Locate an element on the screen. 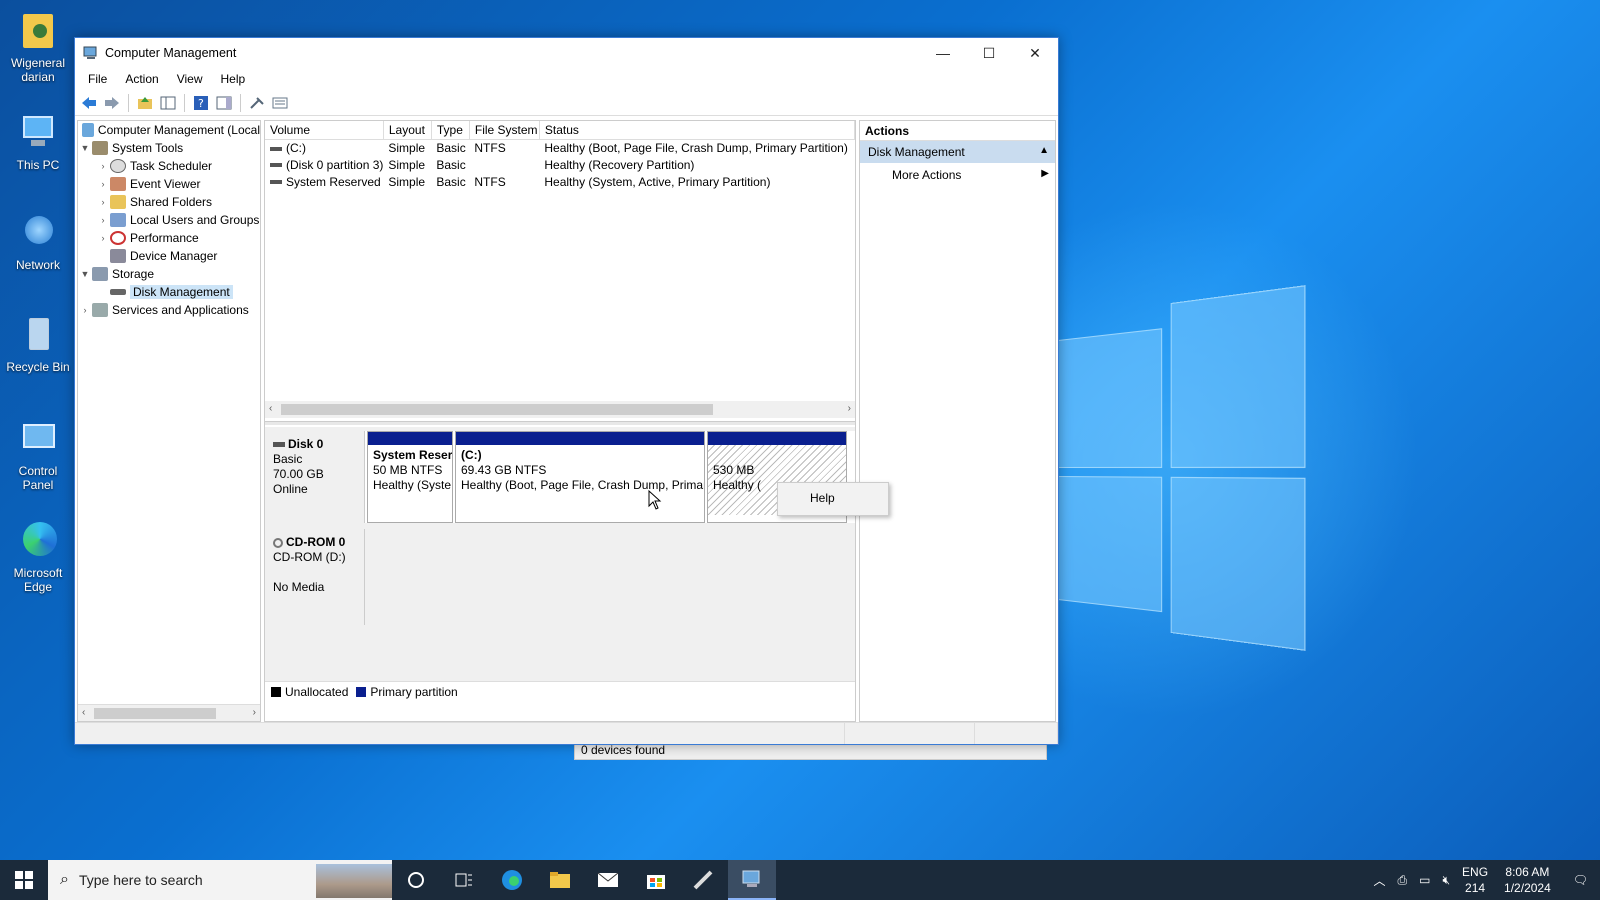 The height and width of the screenshot is (900, 1600). column-header-status: Status is located at coordinates (697, 130).